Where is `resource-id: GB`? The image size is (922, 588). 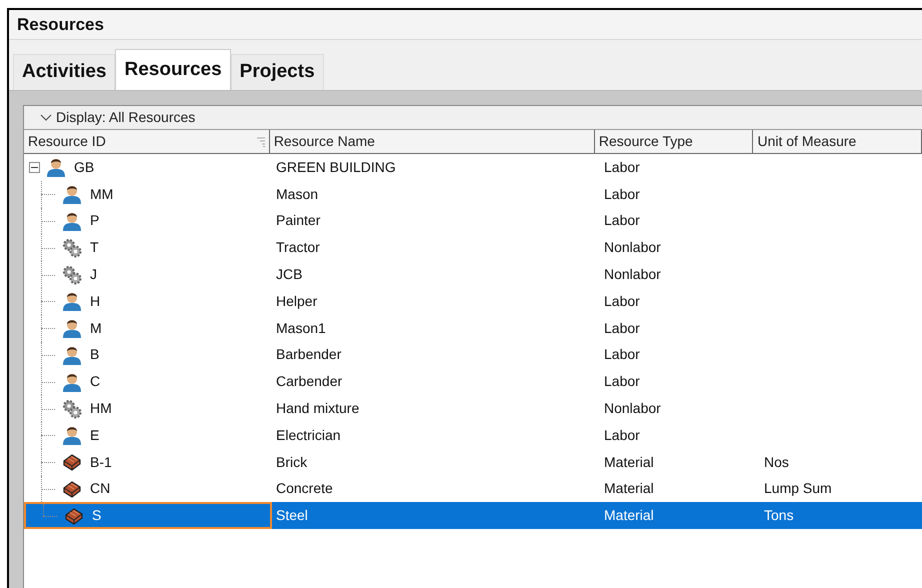 resource-id: GB is located at coordinates (84, 167).